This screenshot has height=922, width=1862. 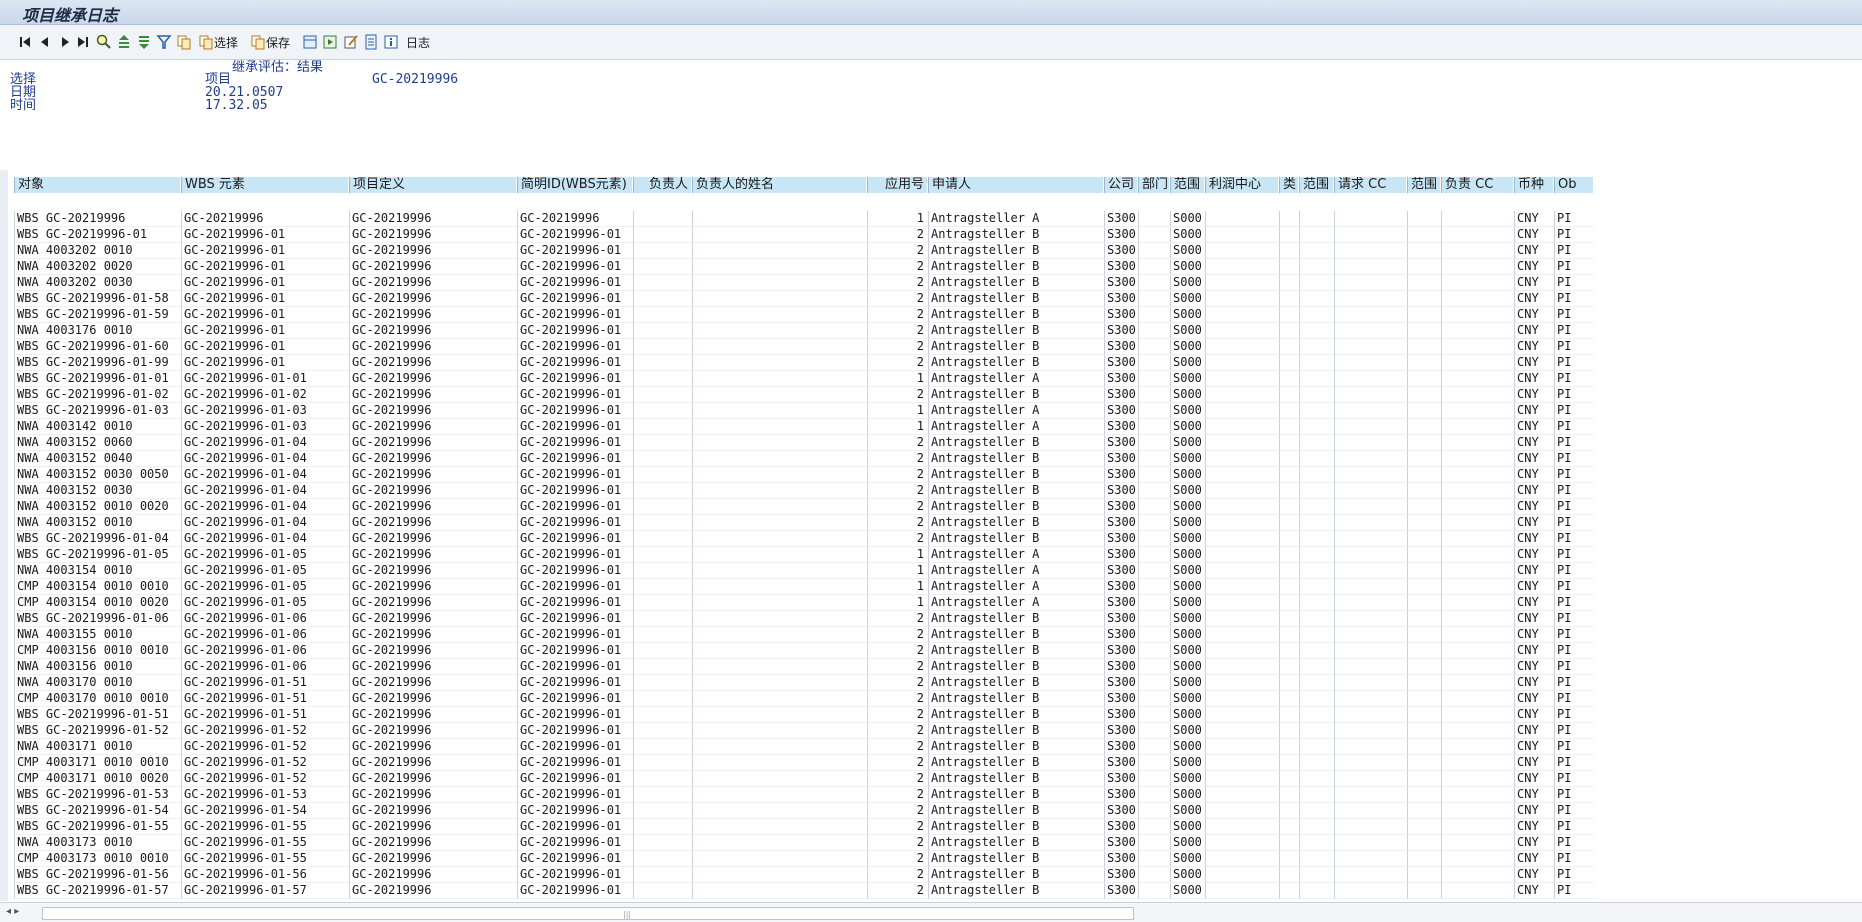 I want to click on table-cell: GC-20219996-01-04, so click(x=265, y=475).